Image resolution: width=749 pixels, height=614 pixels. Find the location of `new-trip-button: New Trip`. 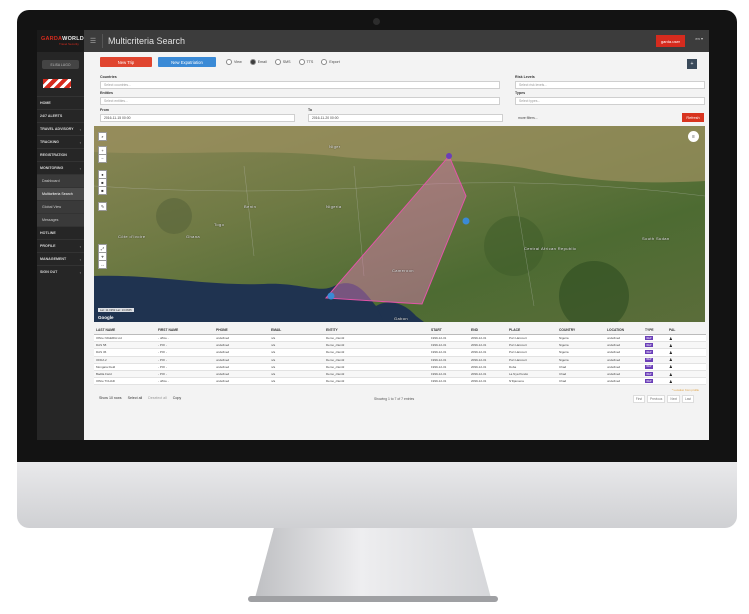

new-trip-button: New Trip is located at coordinates (126, 62).